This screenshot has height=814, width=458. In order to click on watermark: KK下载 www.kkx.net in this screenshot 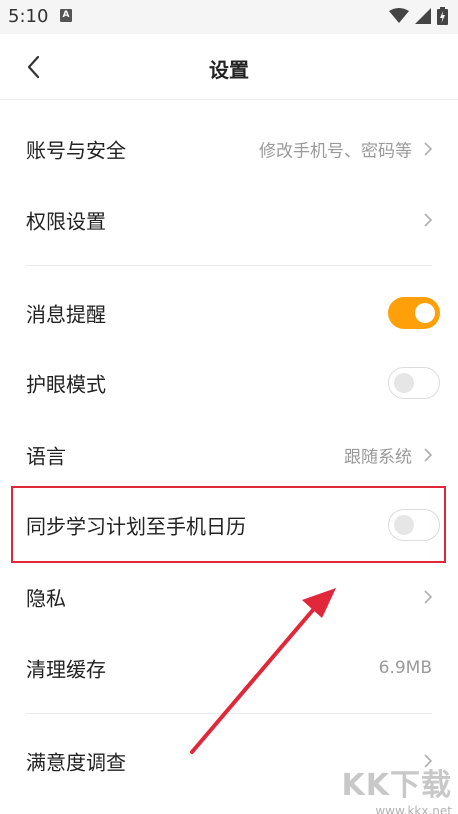, I will do `click(392, 787)`.